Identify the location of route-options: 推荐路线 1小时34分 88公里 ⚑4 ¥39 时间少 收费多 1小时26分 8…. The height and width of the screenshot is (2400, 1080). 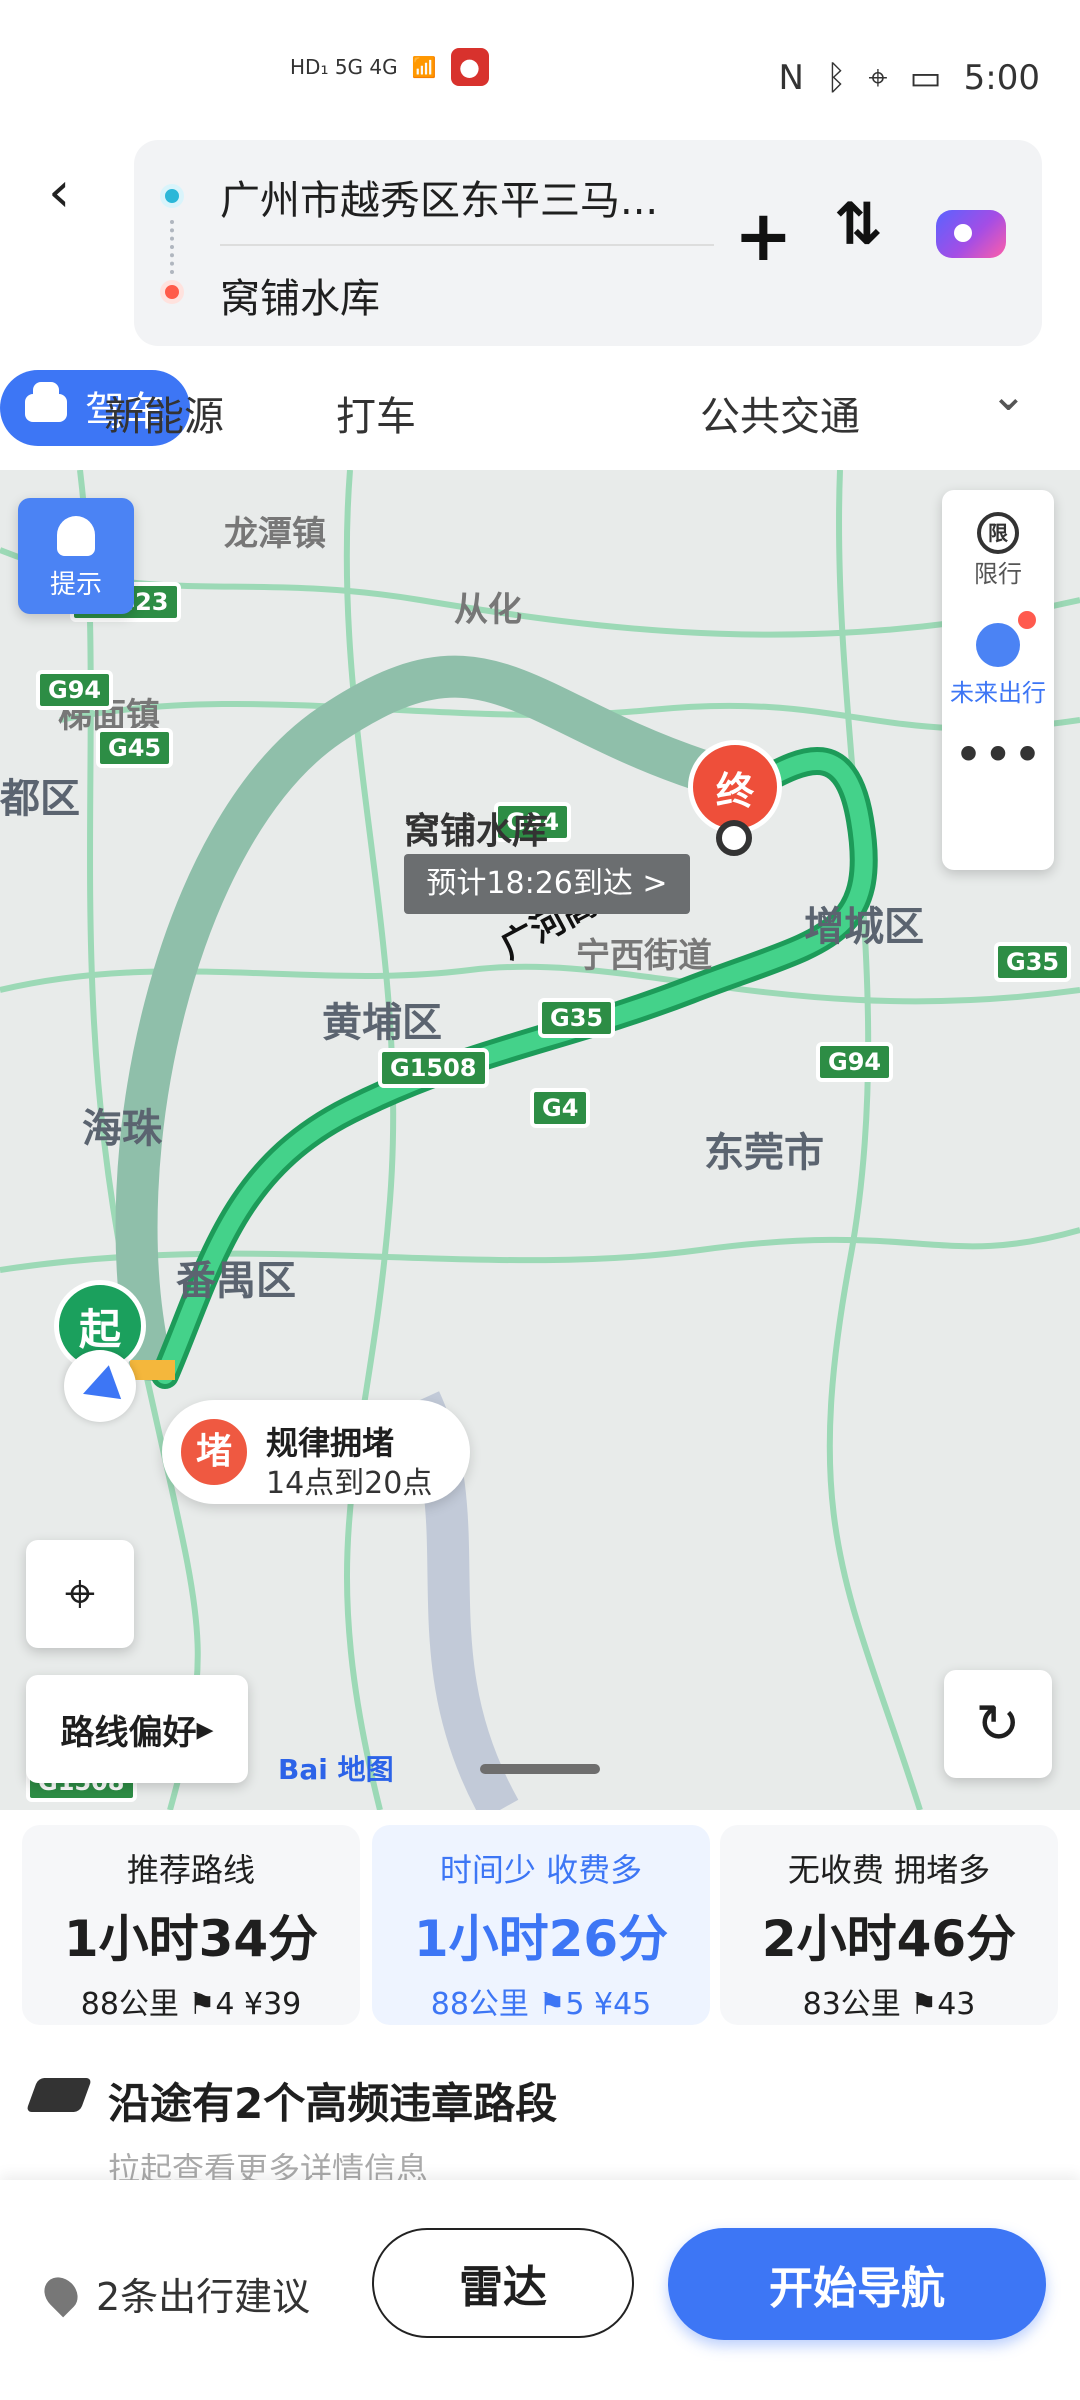
(540, 1922).